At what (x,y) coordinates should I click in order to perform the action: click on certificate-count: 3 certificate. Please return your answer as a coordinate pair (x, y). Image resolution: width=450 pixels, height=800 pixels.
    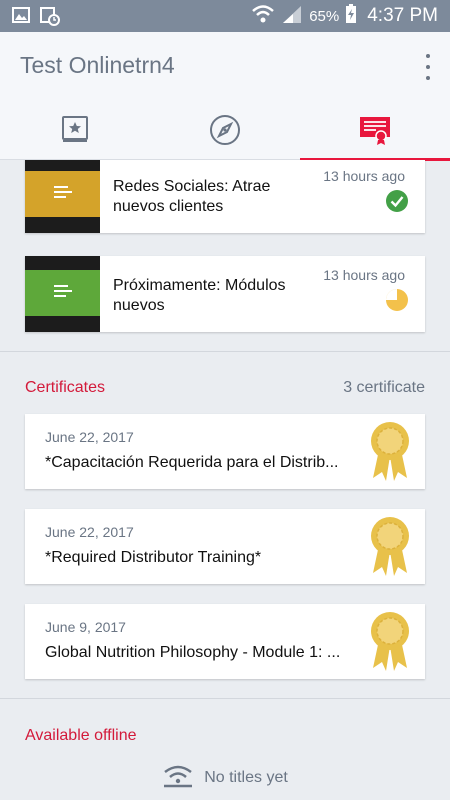
    Looking at the image, I should click on (384, 387).